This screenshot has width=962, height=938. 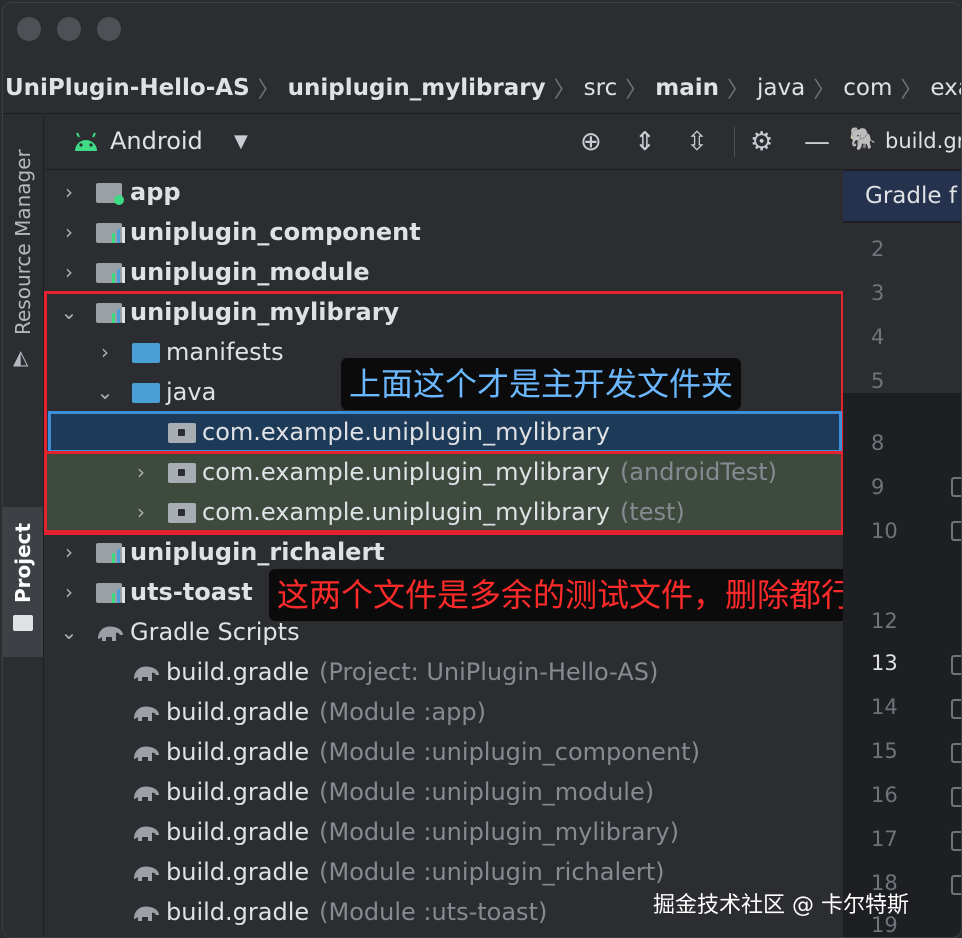 I want to click on tree-row-gradle-file: build.gradle (Module :app), so click(x=443, y=712).